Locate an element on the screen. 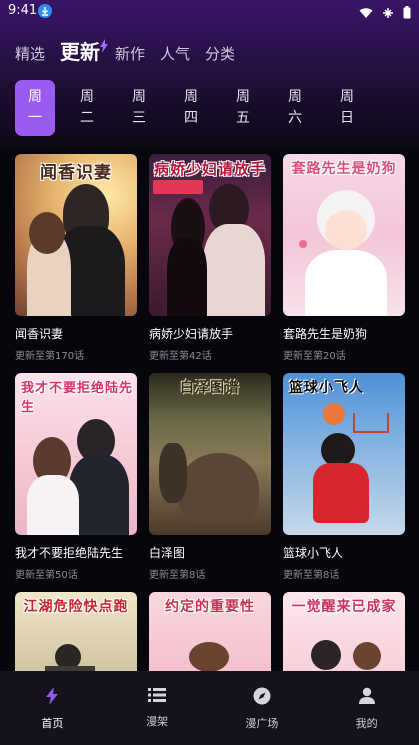 The image size is (419, 745). tab-featured: 精选 is located at coordinates (30, 54).